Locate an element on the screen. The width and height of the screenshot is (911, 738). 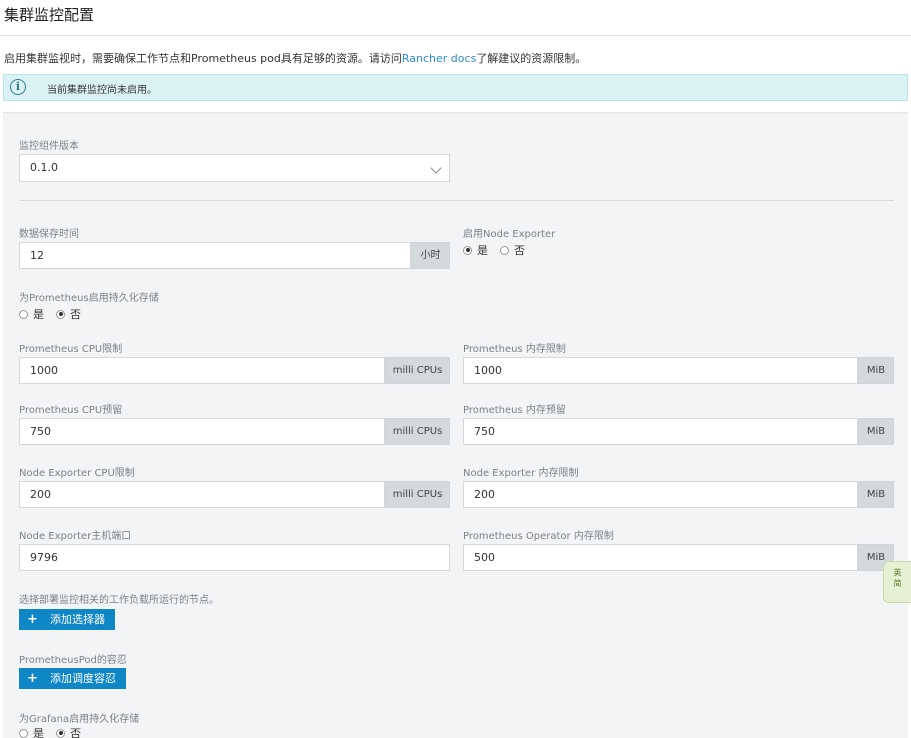
node-exporter-enable-label: 启用Node Exporter is located at coordinates (509, 234).